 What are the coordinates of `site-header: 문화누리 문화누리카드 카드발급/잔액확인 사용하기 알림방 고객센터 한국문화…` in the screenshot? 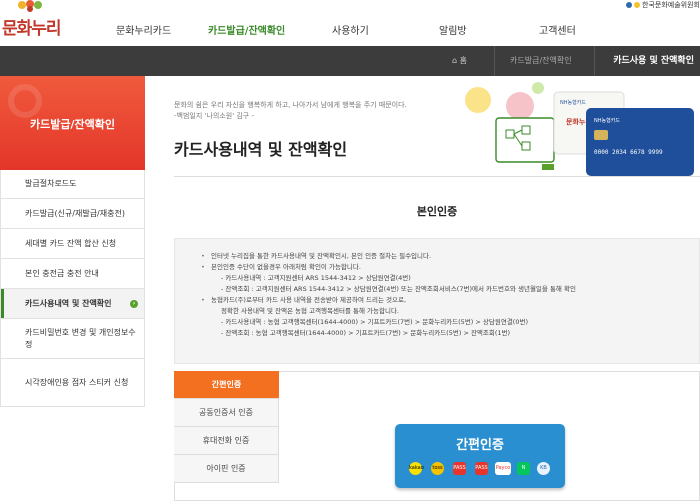 It's located at (350, 23).